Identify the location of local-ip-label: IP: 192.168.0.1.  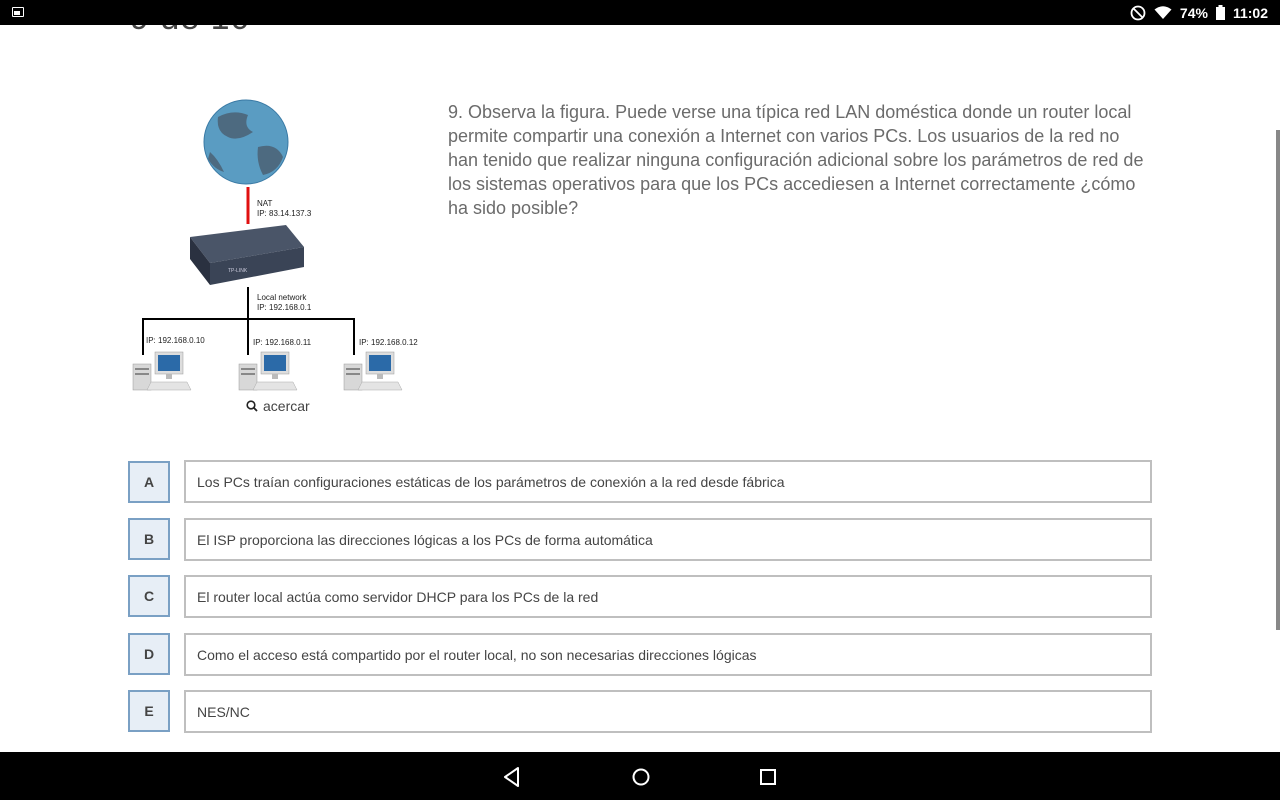
(284, 307).